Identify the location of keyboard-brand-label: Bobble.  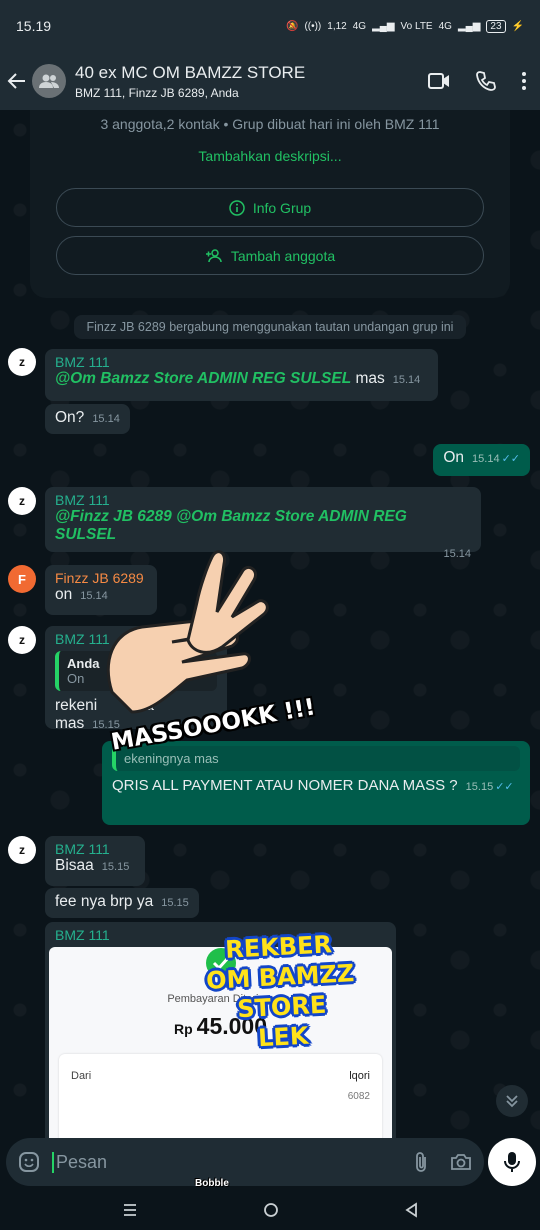
(212, 1183).